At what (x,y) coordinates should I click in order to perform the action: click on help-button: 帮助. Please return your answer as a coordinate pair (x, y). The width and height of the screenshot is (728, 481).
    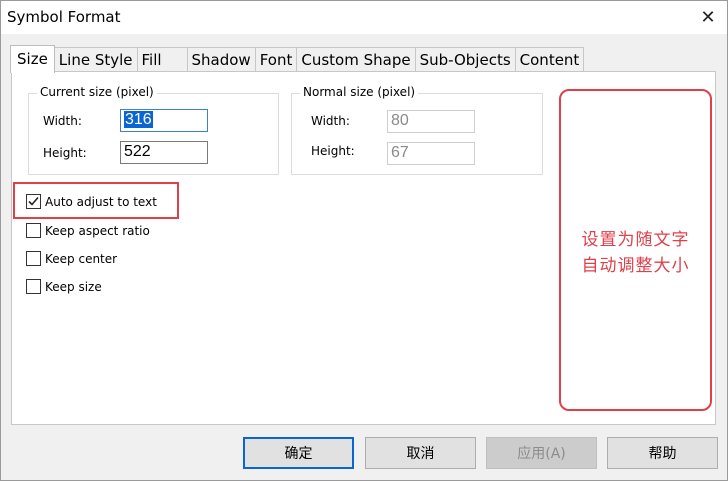
    Looking at the image, I should click on (662, 453).